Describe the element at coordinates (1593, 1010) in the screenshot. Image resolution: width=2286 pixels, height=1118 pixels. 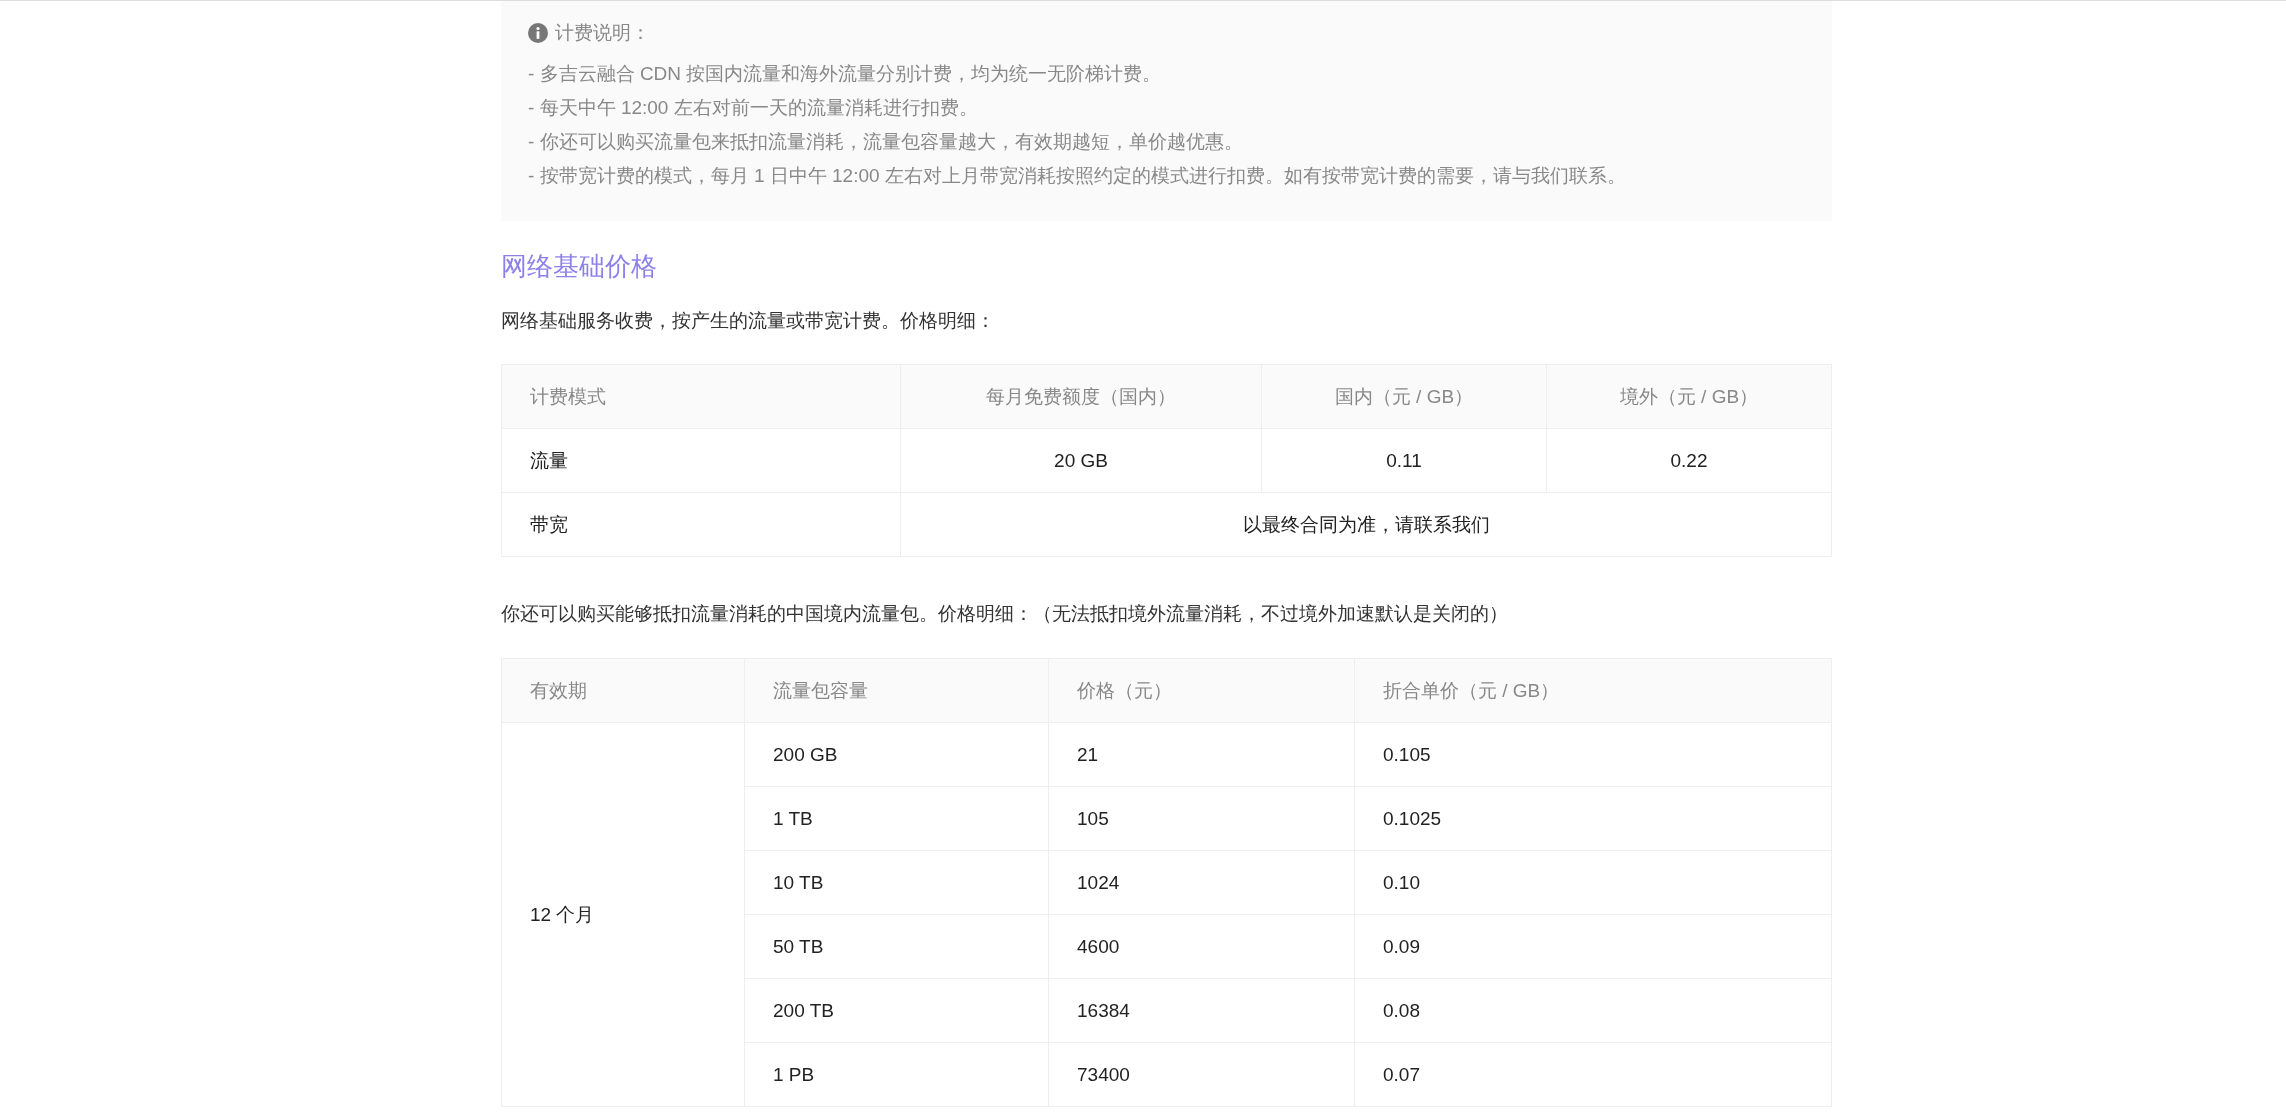
I see `table-cell: 0.08` at that location.